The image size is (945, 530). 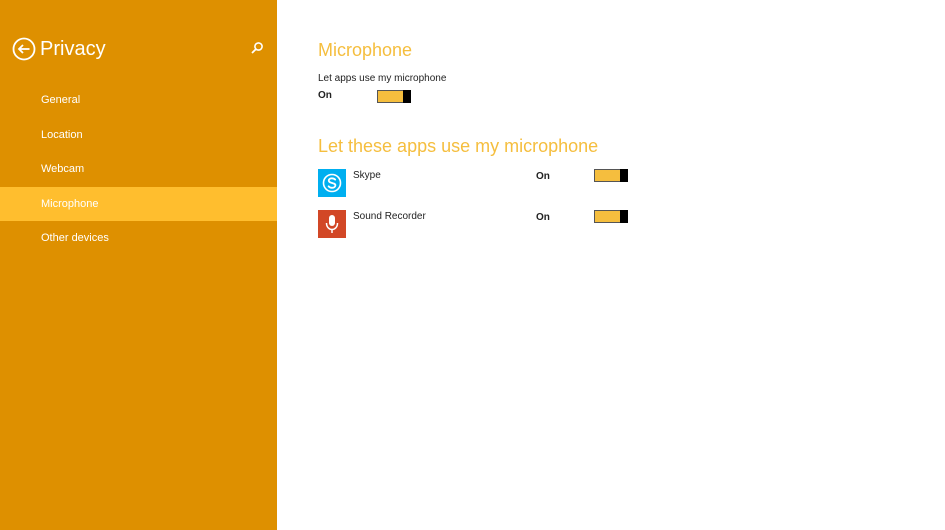 What do you see at coordinates (325, 95) in the screenshot?
I see `global-setting-state: On` at bounding box center [325, 95].